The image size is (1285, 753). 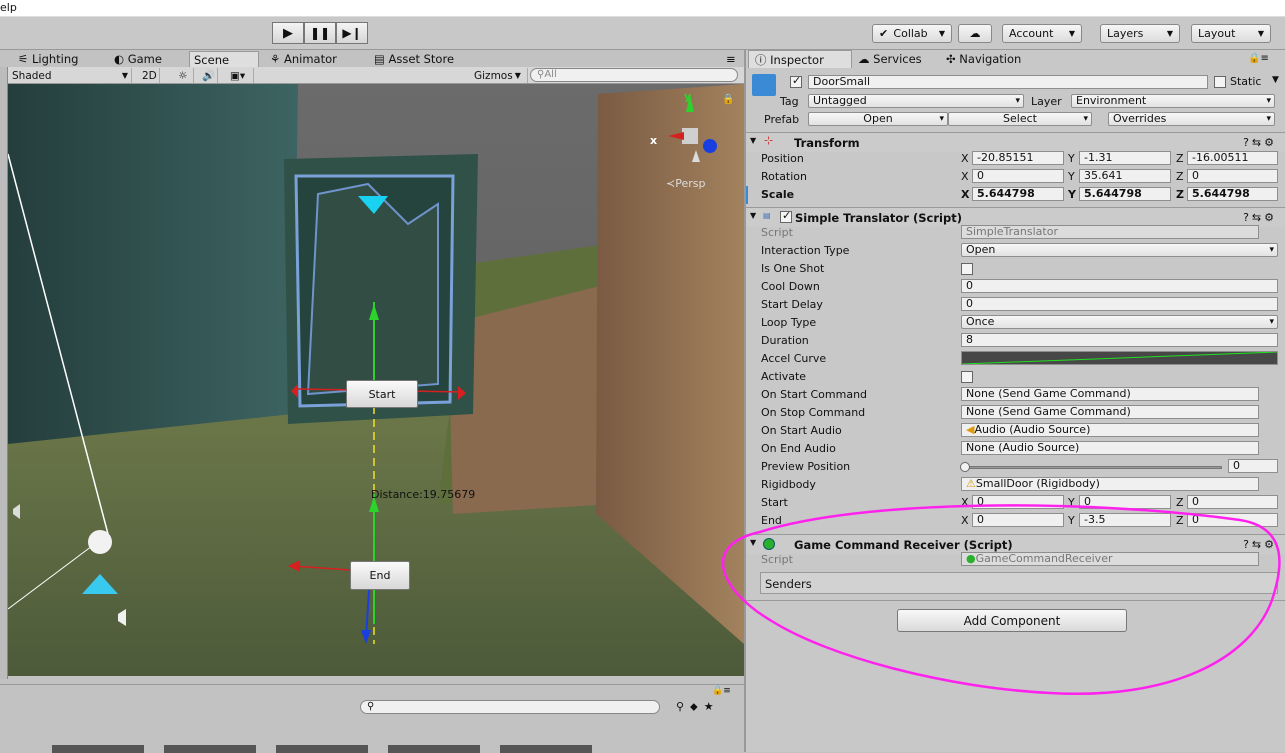 I want to click on receiver-component-icon, so click(x=769, y=544).